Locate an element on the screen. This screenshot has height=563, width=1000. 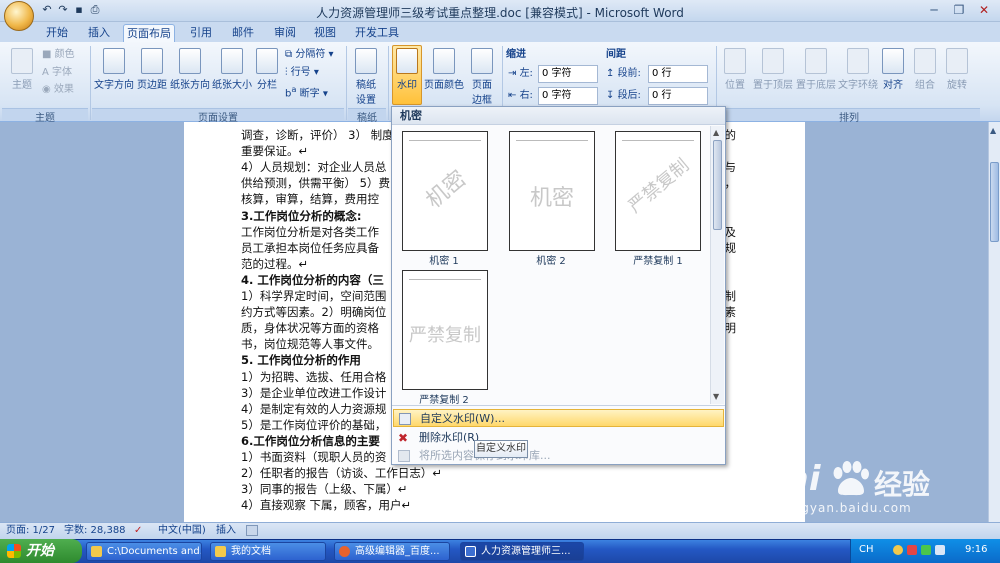
spacing-before-input: 0 行 is located at coordinates (678, 74).